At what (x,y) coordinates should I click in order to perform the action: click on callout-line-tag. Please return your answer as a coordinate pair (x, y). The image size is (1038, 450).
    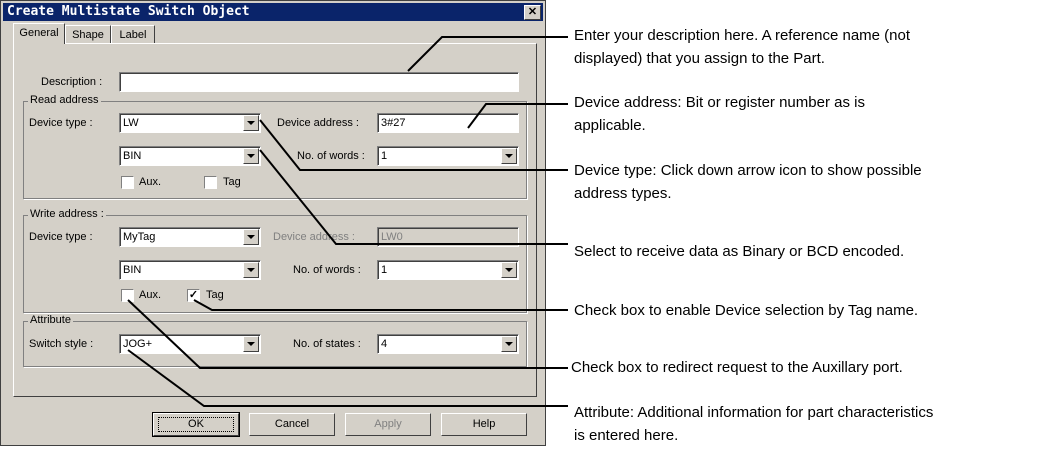
    Looking at the image, I should click on (380, 305).